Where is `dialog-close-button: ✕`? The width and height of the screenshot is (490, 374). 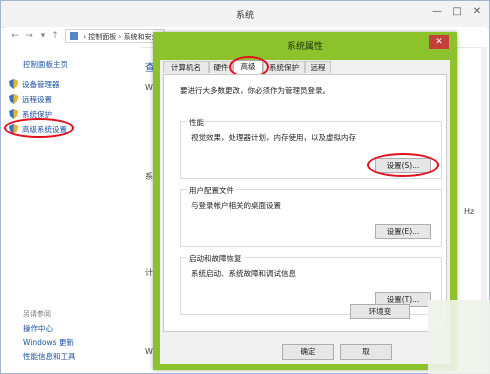
dialog-close-button: ✕ is located at coordinates (439, 42).